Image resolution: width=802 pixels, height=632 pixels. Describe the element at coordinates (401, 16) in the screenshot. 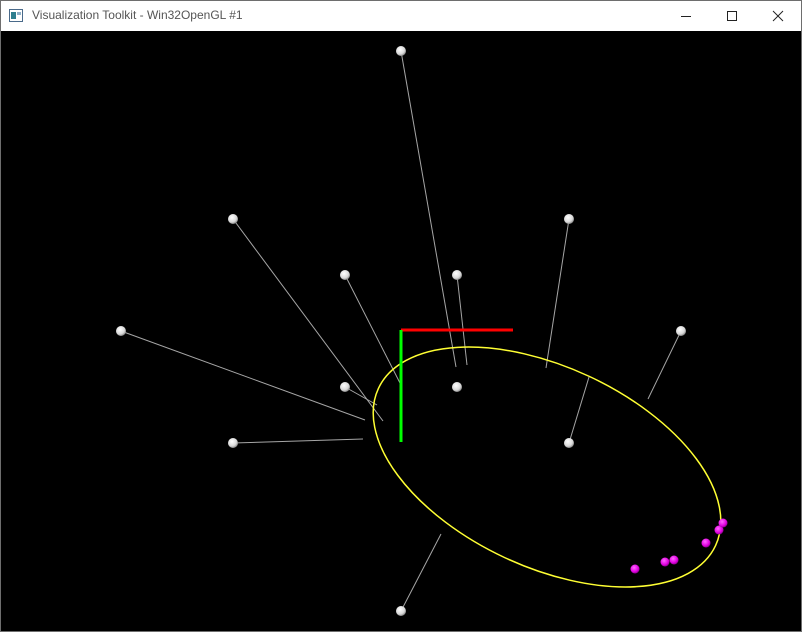

I see `title-bar: Visualization Toolkit - Win32OpenGL #1` at that location.